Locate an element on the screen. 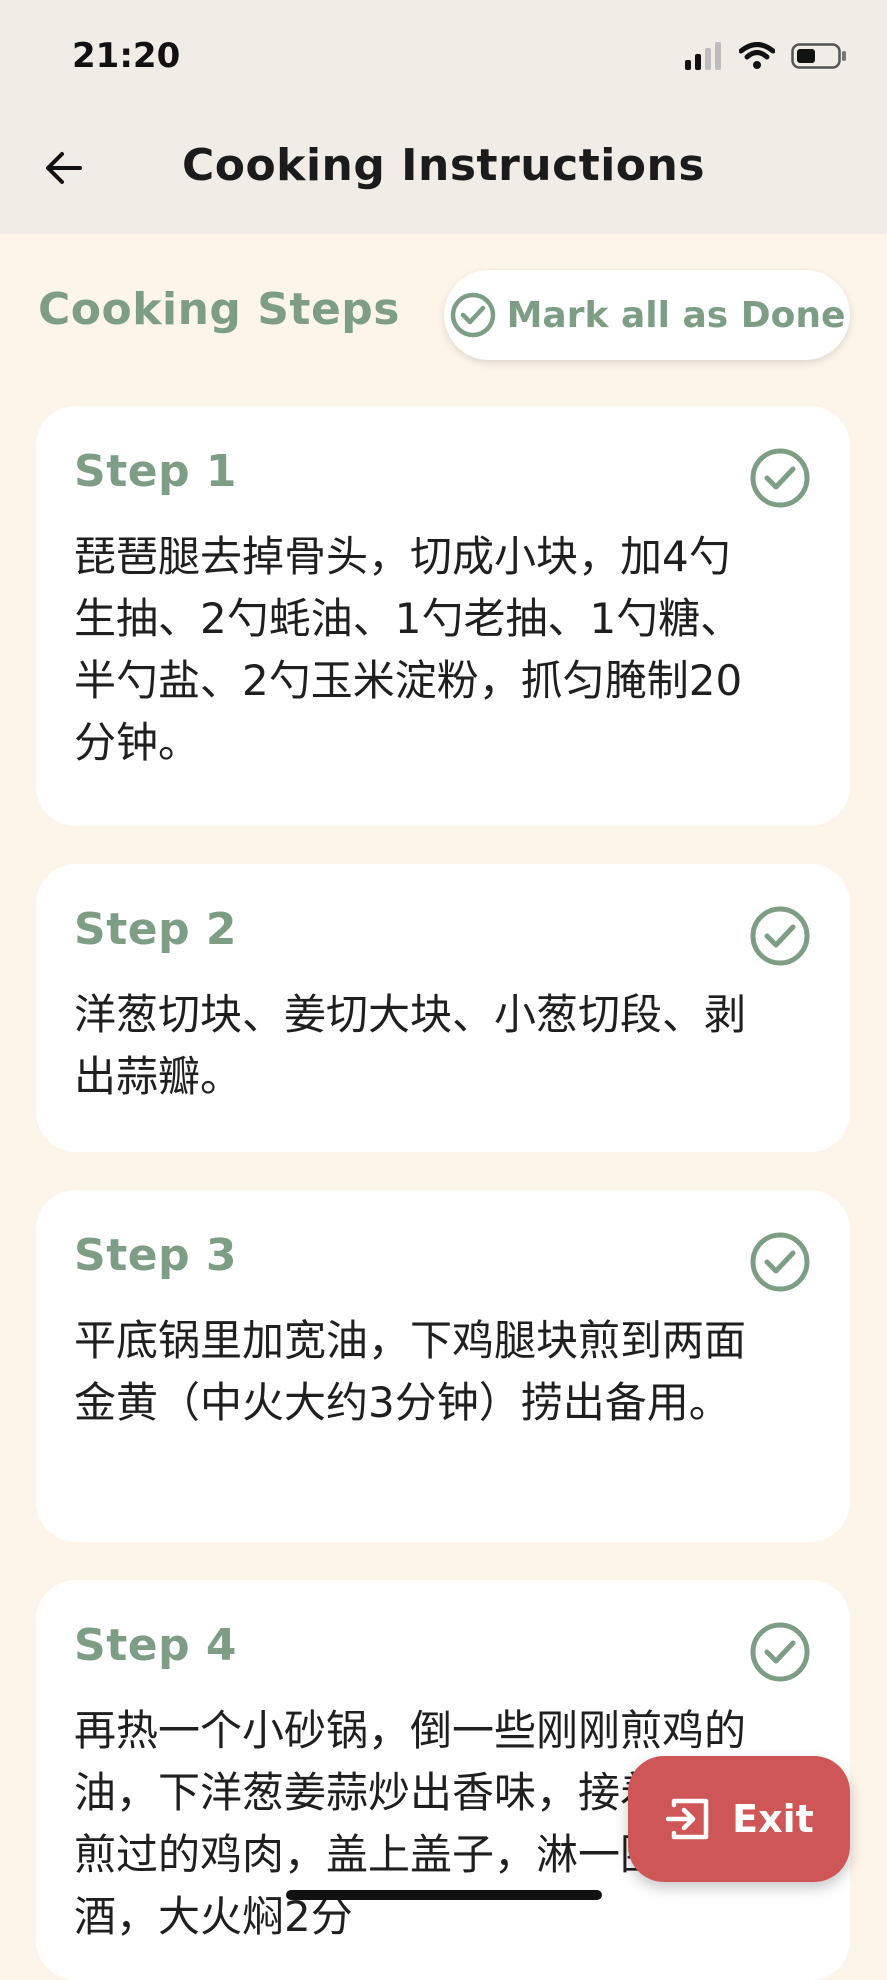 This screenshot has height=1980, width=887. step-title: Step 1 is located at coordinates (155, 471).